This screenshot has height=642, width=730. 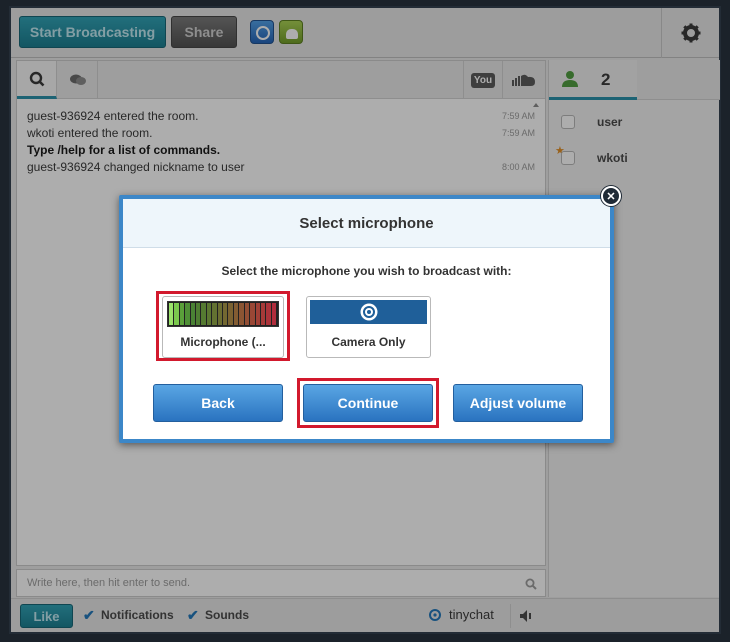 I want to click on volume-meter, so click(x=223, y=314).